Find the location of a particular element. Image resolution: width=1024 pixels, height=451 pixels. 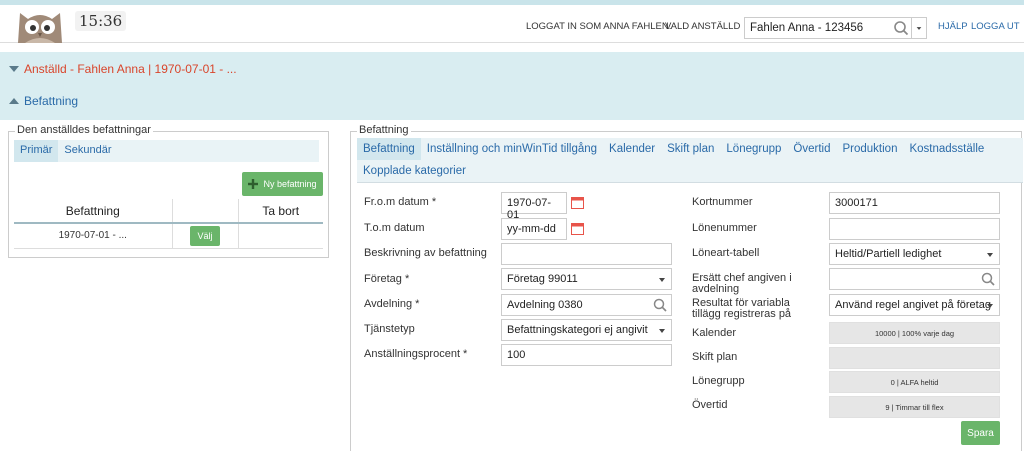

table-header-row: Befattning Ta bort is located at coordinates (168, 211).